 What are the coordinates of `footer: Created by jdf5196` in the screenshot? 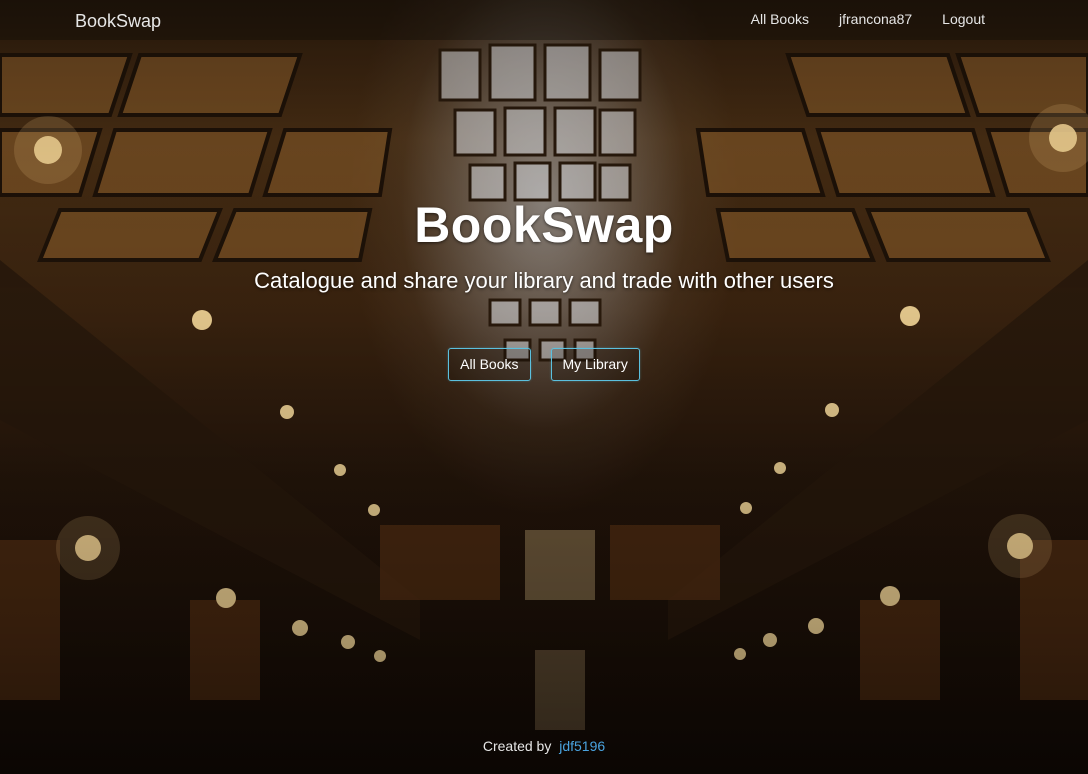 It's located at (544, 746).